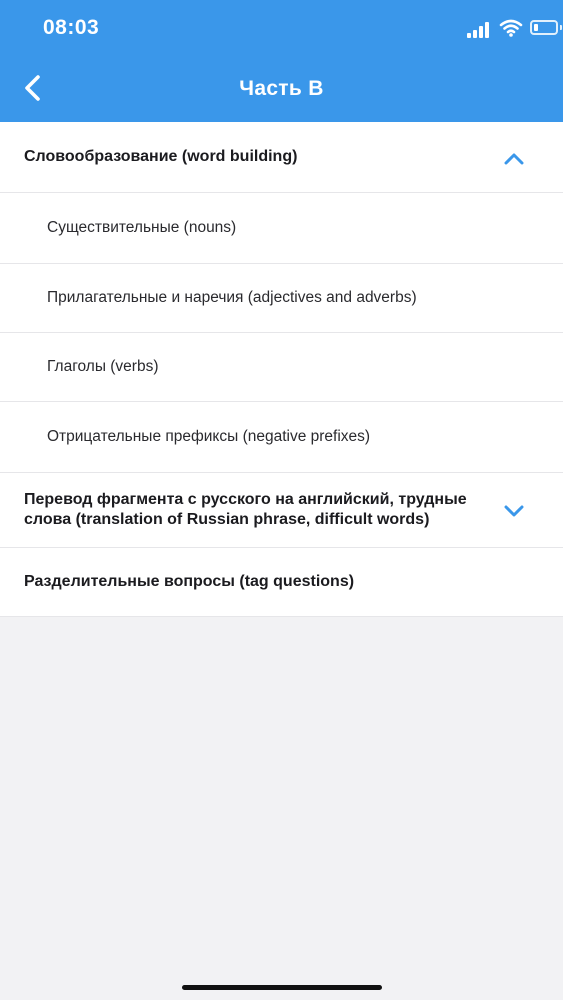 This screenshot has width=563, height=1000. Describe the element at coordinates (161, 156) in the screenshot. I see `section-label: Словообразование (word building)` at that location.